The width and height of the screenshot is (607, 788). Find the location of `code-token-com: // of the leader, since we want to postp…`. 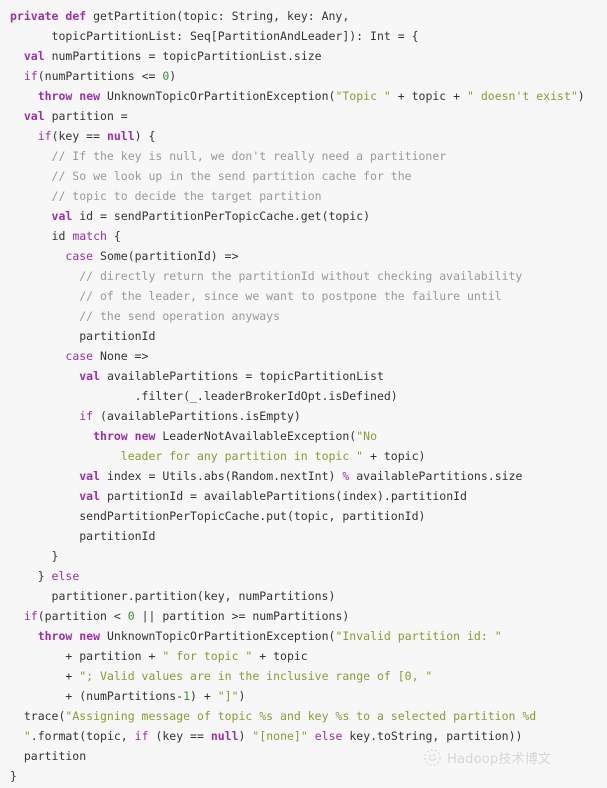

code-token-com: // of the leader, since we want to postp… is located at coordinates (256, 296).